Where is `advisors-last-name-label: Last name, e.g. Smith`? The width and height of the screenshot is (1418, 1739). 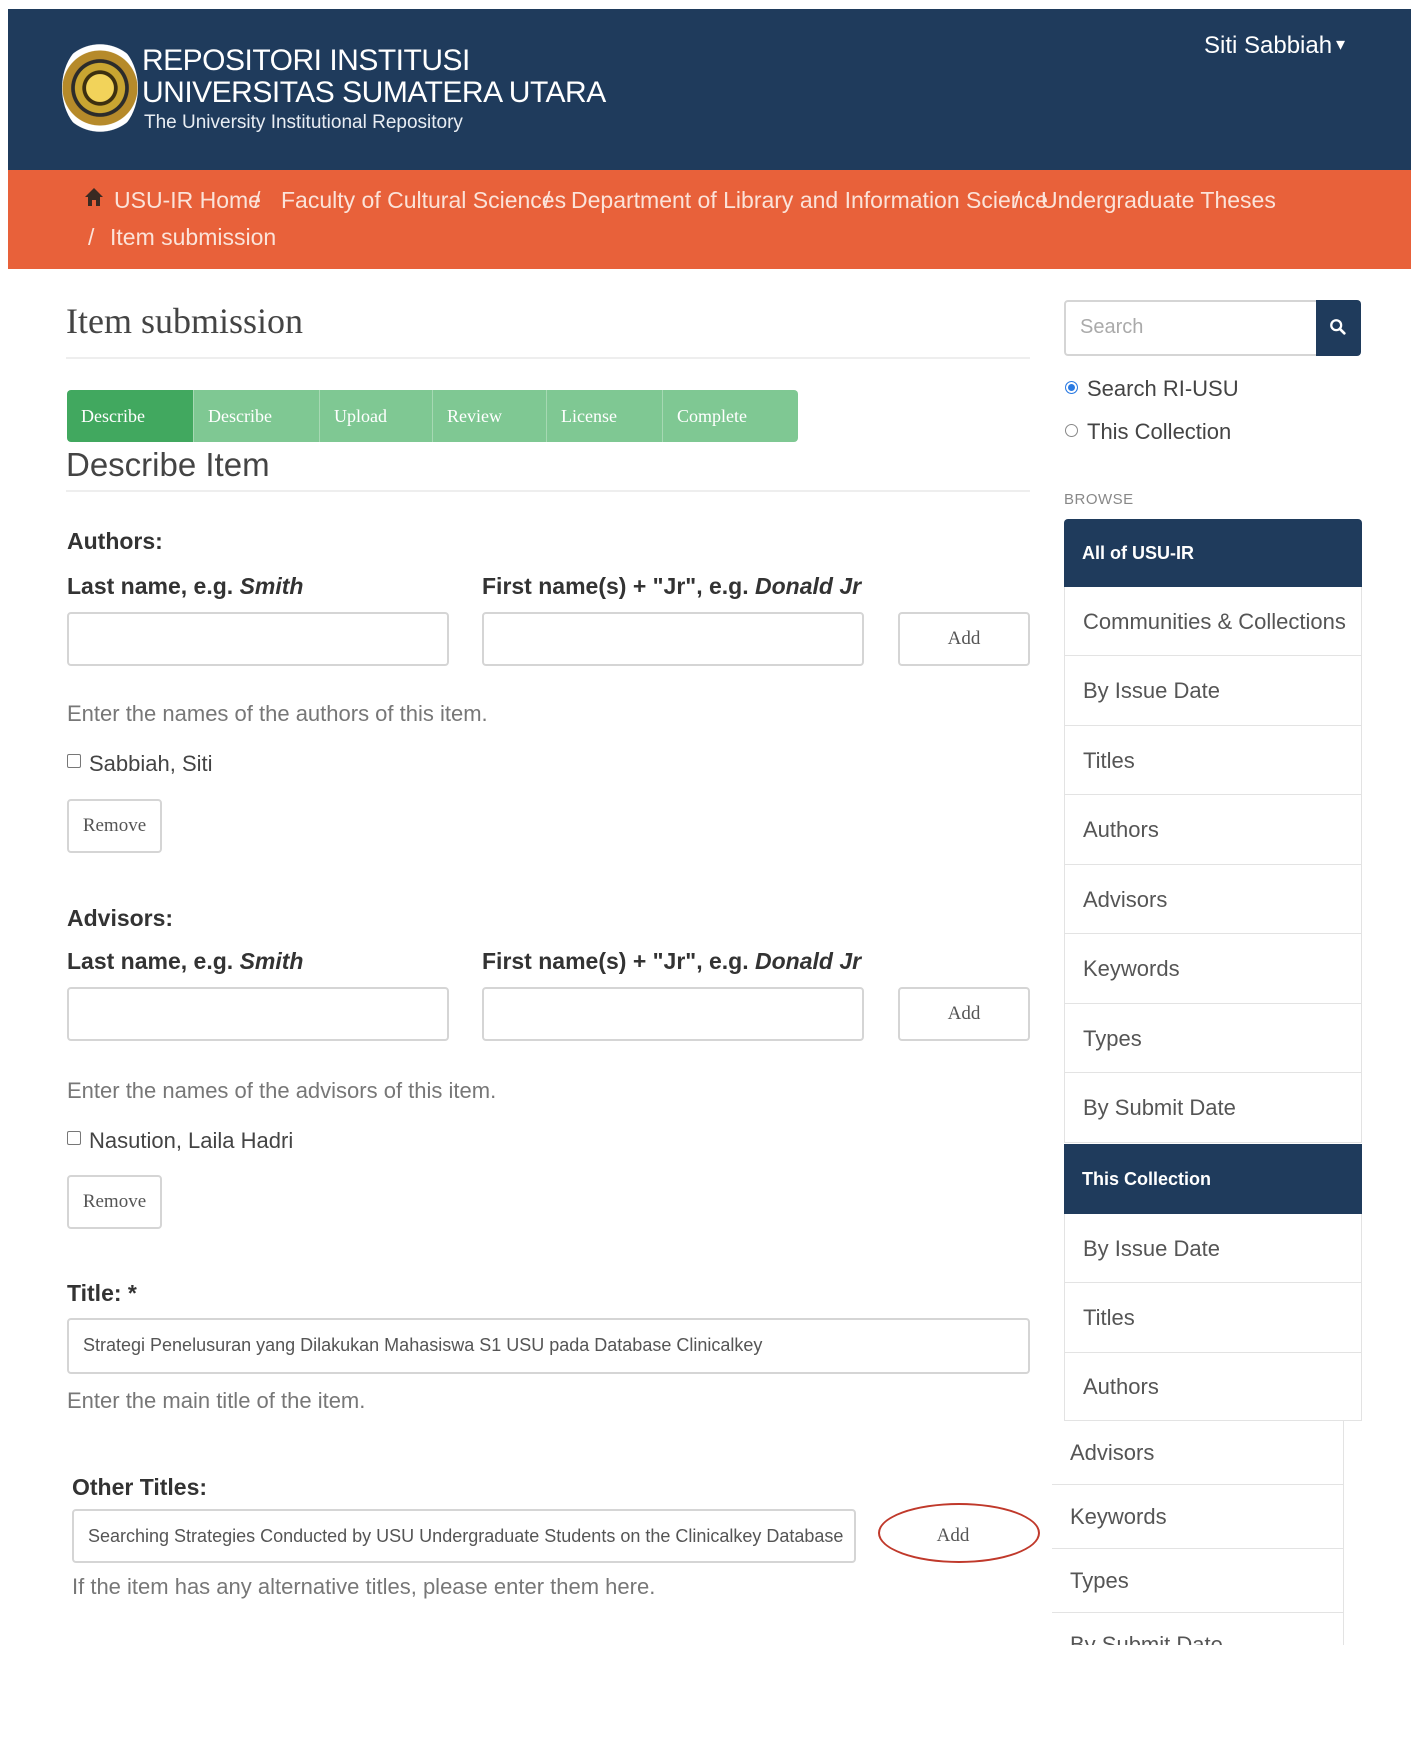 advisors-last-name-label: Last name, e.g. Smith is located at coordinates (185, 961).